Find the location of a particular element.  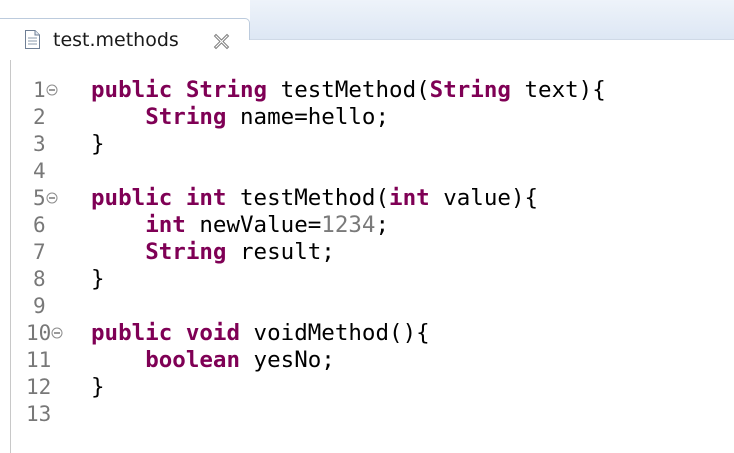

code-line: 5 public int testMethod(int value){ is located at coordinates (367, 198).